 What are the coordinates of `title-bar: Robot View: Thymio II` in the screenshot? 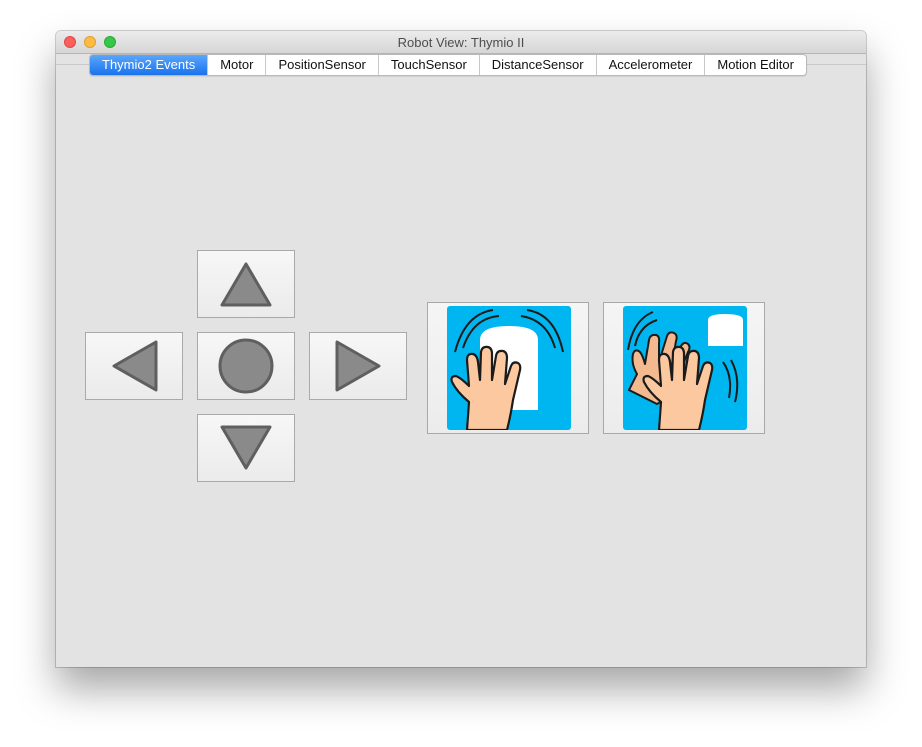 It's located at (461, 42).